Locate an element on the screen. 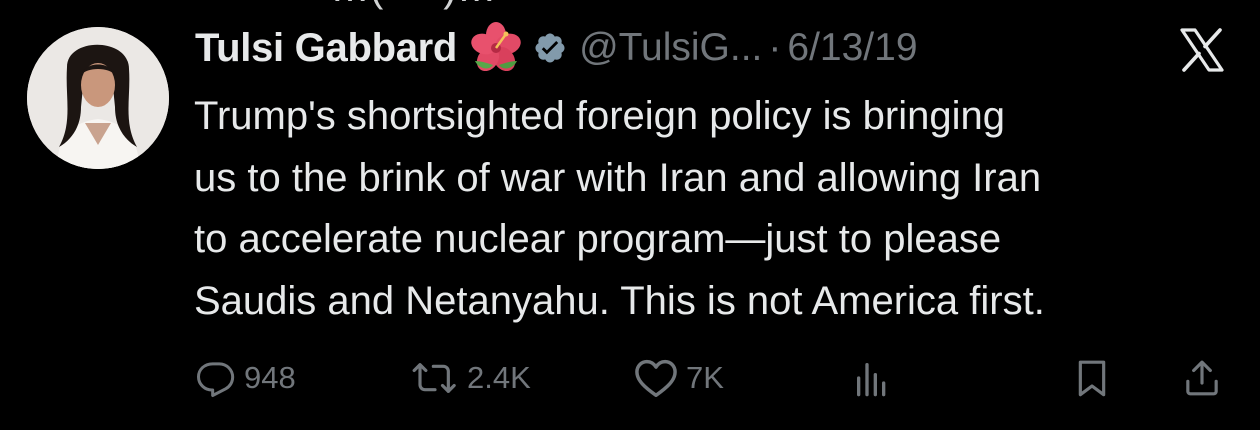 The width and height of the screenshot is (1260, 430). hibiscus-icon is located at coordinates (496, 48).